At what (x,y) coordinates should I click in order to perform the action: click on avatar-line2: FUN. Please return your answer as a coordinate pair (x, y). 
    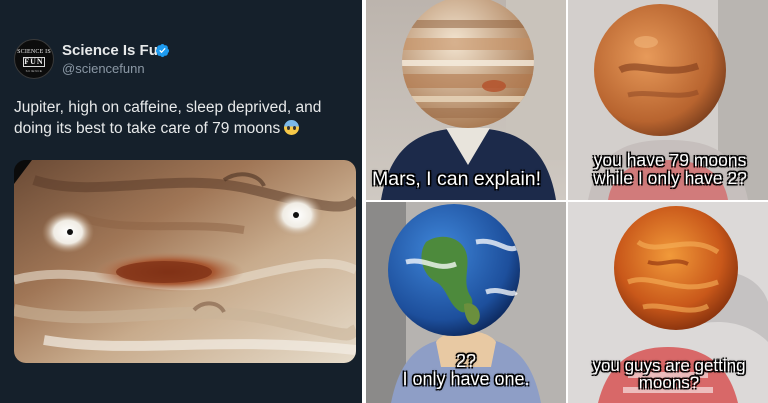
    Looking at the image, I should click on (34, 62).